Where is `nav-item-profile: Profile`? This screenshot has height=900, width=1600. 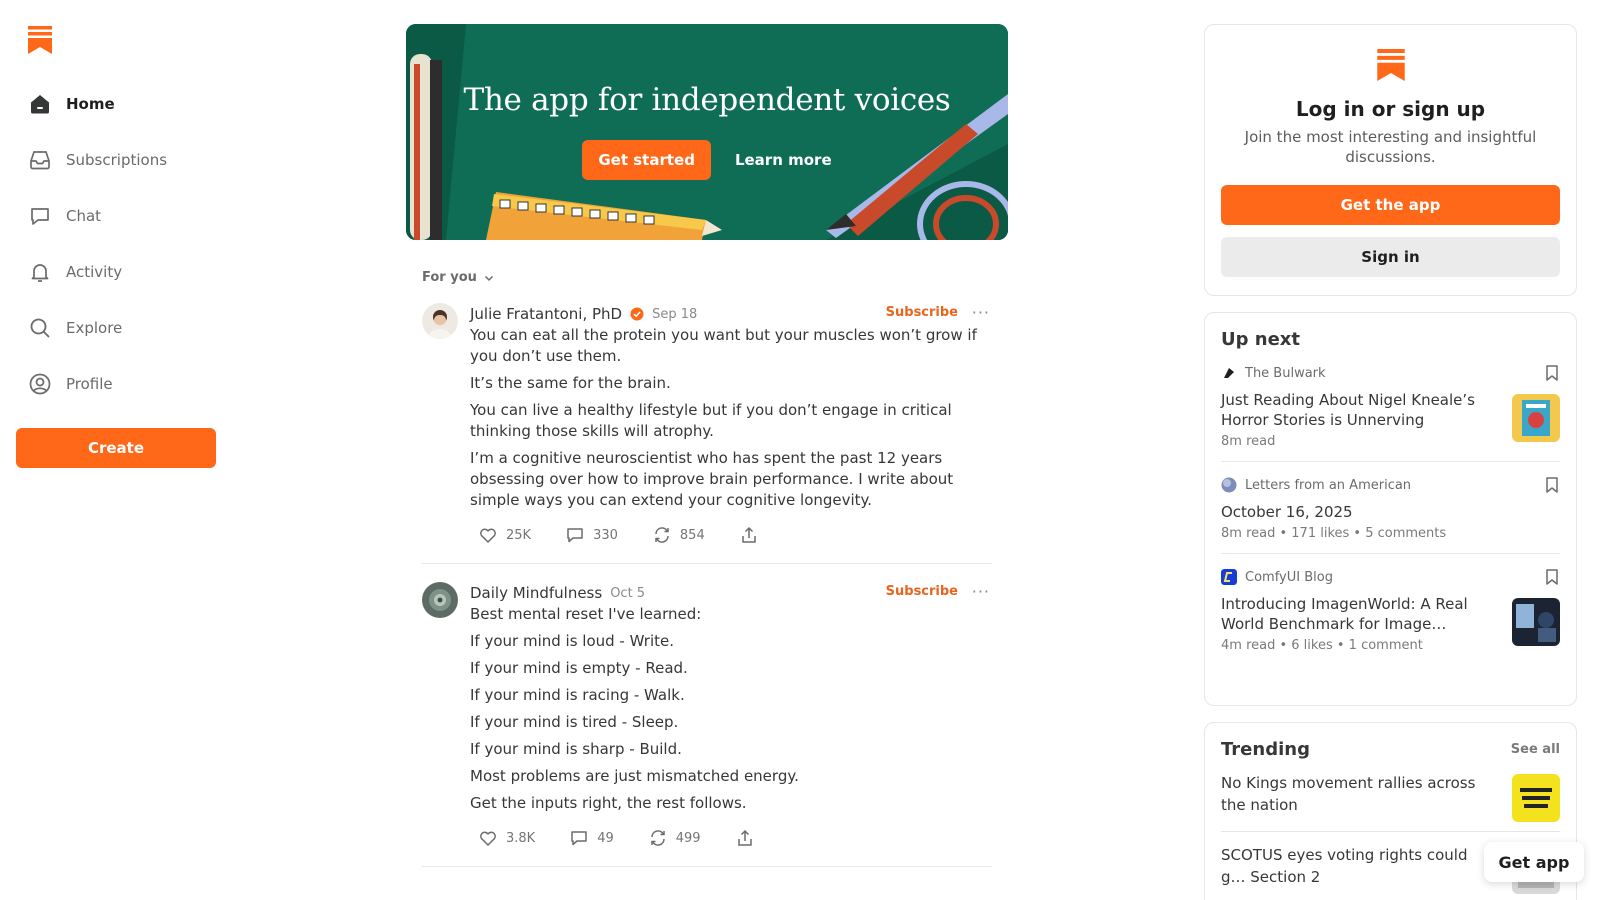
nav-item-profile: Profile is located at coordinates (116, 384).